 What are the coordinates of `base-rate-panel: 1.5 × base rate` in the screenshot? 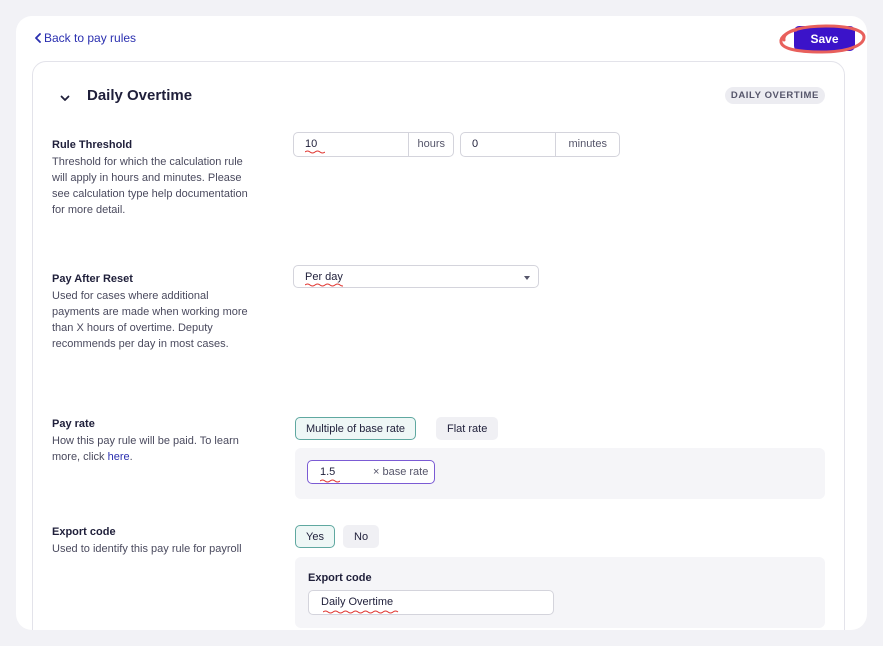 It's located at (560, 473).